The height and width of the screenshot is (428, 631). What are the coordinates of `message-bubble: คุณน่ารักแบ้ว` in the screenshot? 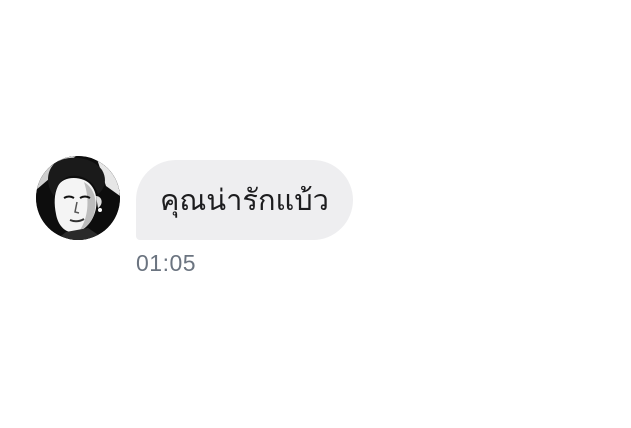 It's located at (244, 200).